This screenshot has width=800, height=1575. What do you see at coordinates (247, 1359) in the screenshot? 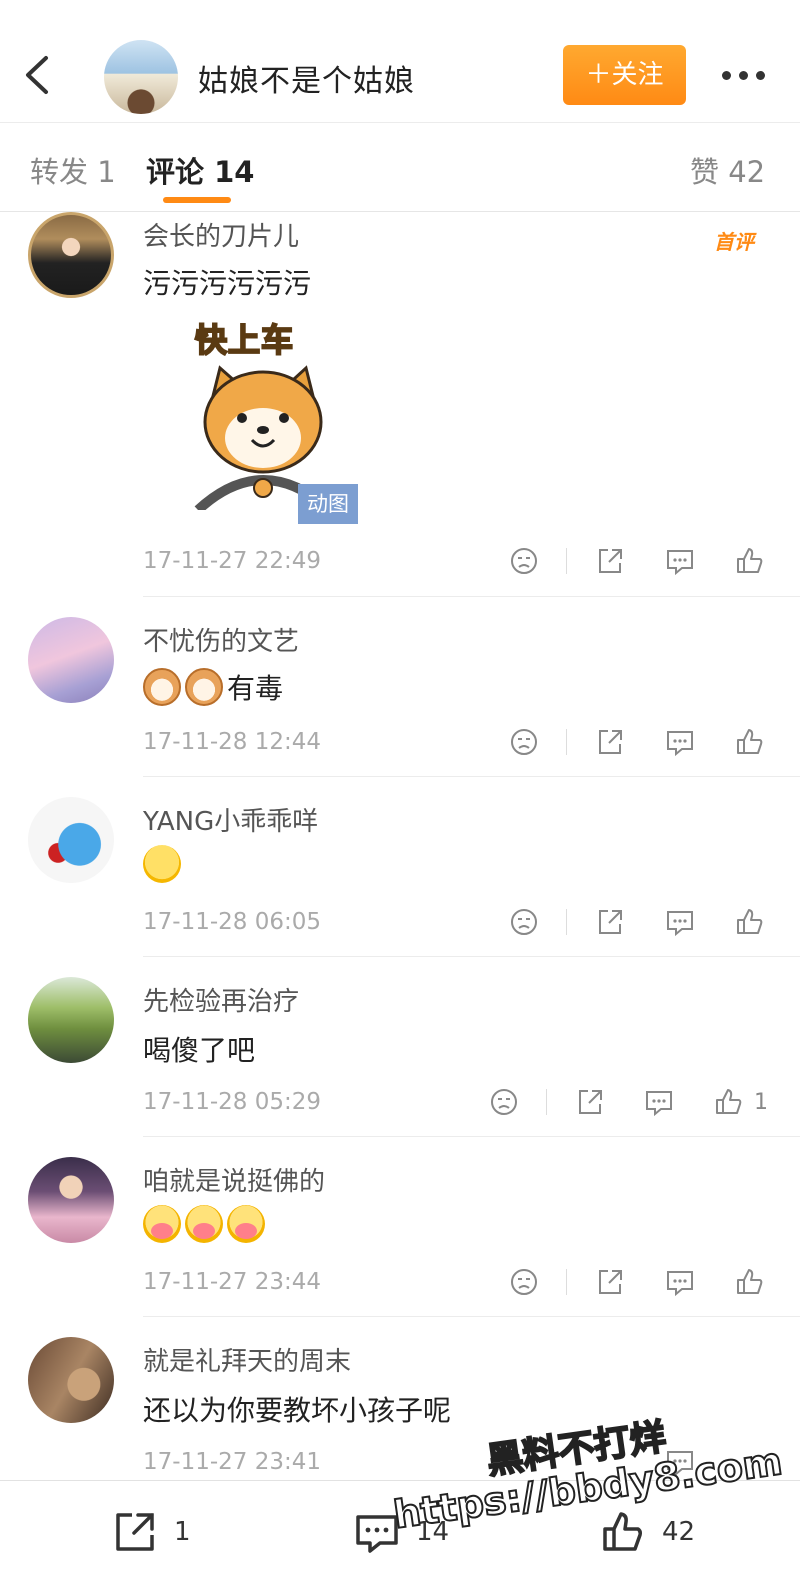
I see `commenter-name: 就是礼拜天的周末` at bounding box center [247, 1359].